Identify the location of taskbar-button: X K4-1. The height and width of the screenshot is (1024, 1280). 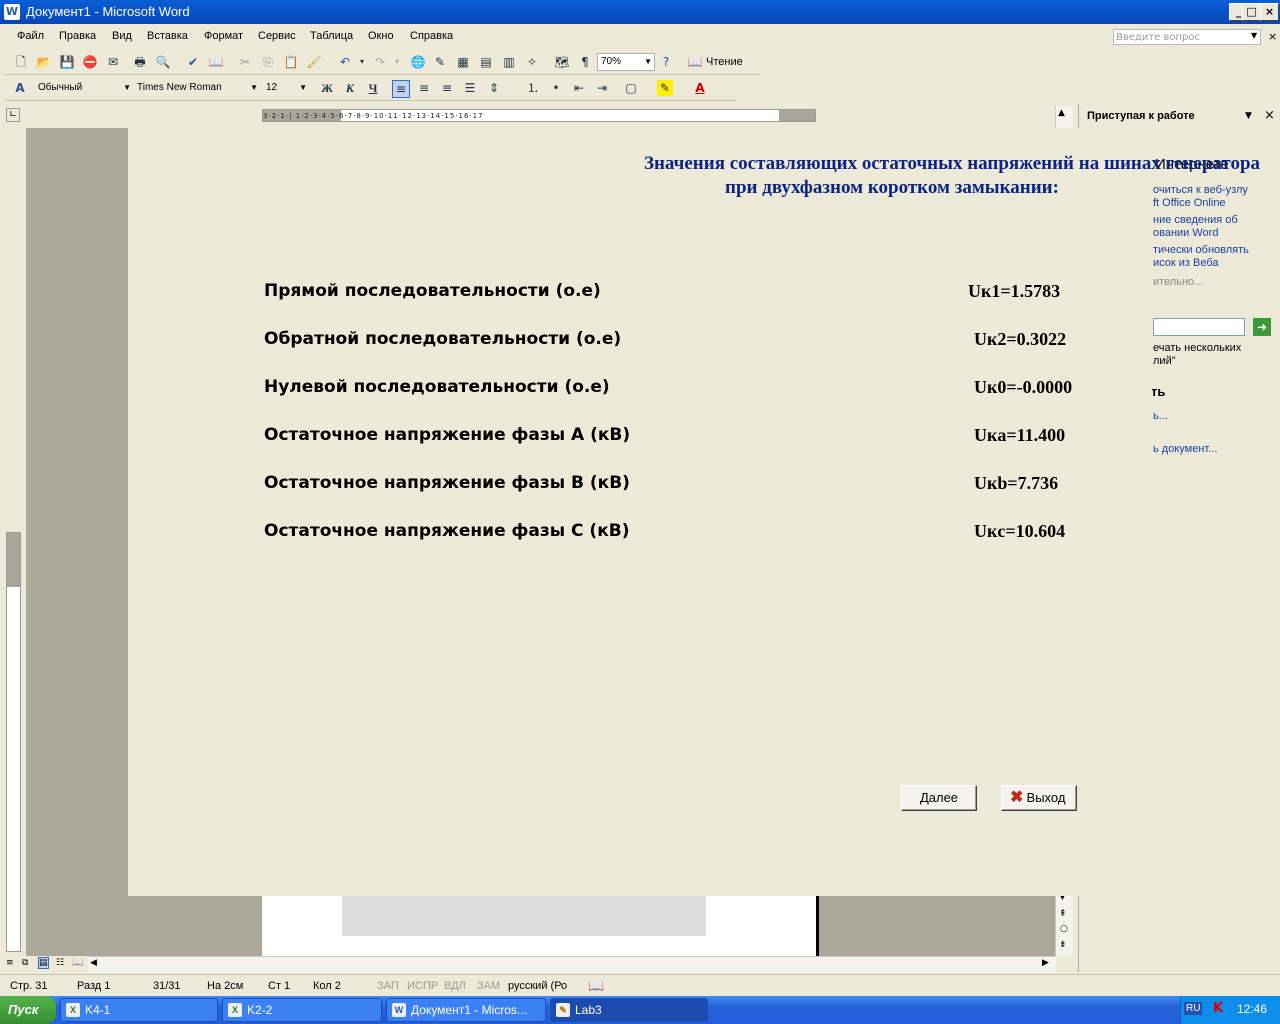
(139, 1010).